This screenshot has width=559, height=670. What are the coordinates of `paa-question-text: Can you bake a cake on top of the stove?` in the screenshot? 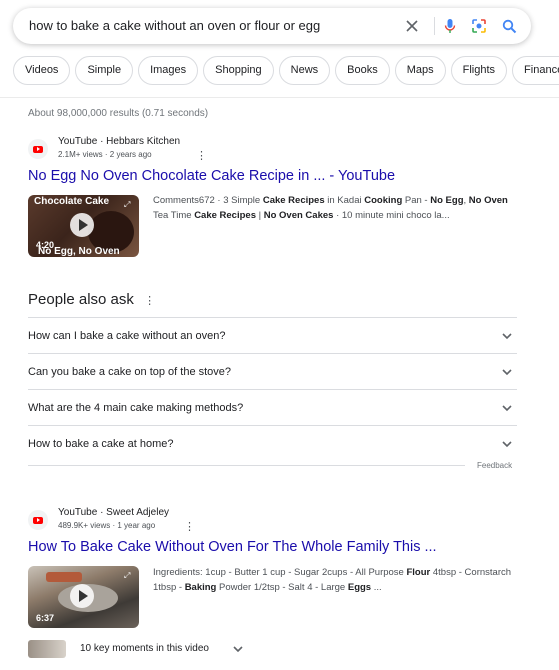 It's located at (130, 372).